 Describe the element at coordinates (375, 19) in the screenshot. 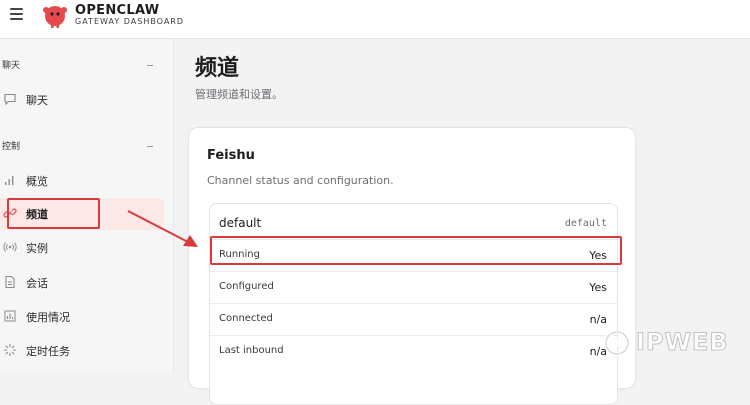

I see `top-bar: OPENCLAW GATEWAY DASHBOARD` at that location.